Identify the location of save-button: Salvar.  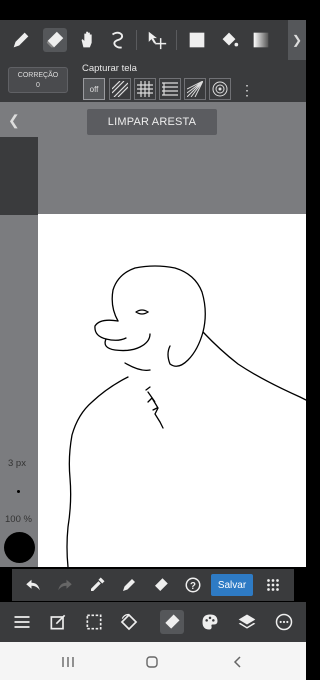
(232, 585).